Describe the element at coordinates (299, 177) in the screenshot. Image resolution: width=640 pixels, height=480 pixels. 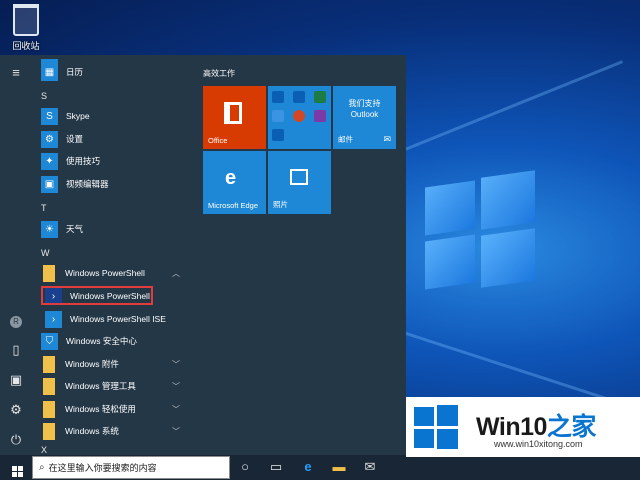
I see `photos-icon` at that location.